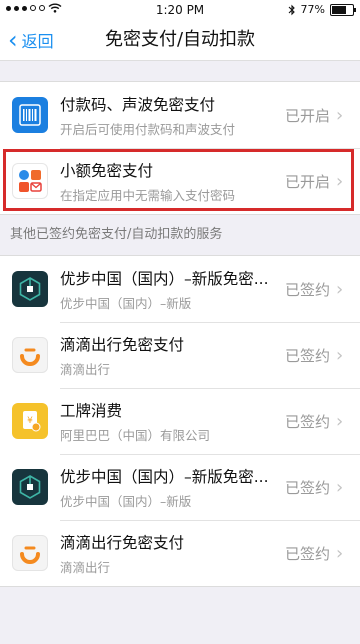  I want to click on list-item-small-payment: 小额免密支付 在指定应用中无需输入支付密码 已开启 ›, so click(180, 181).